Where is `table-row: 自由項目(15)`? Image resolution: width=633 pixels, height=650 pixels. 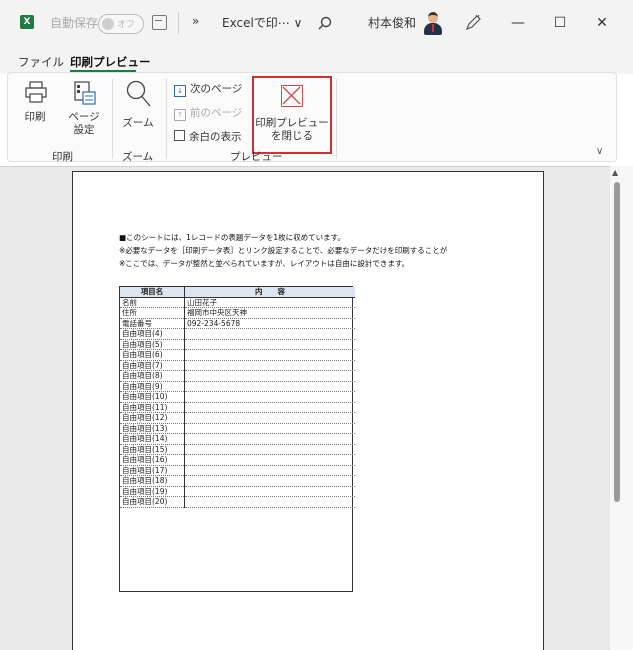 table-row: 自由項目(15) is located at coordinates (237, 449).